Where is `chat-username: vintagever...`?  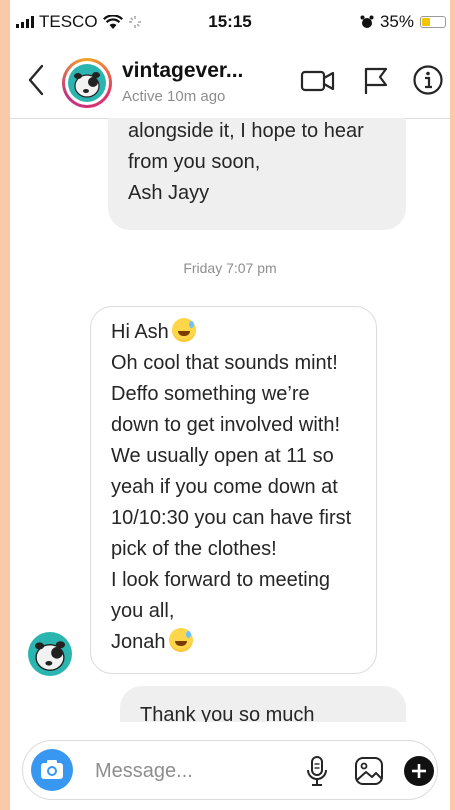 chat-username: vintagever... is located at coordinates (182, 71).